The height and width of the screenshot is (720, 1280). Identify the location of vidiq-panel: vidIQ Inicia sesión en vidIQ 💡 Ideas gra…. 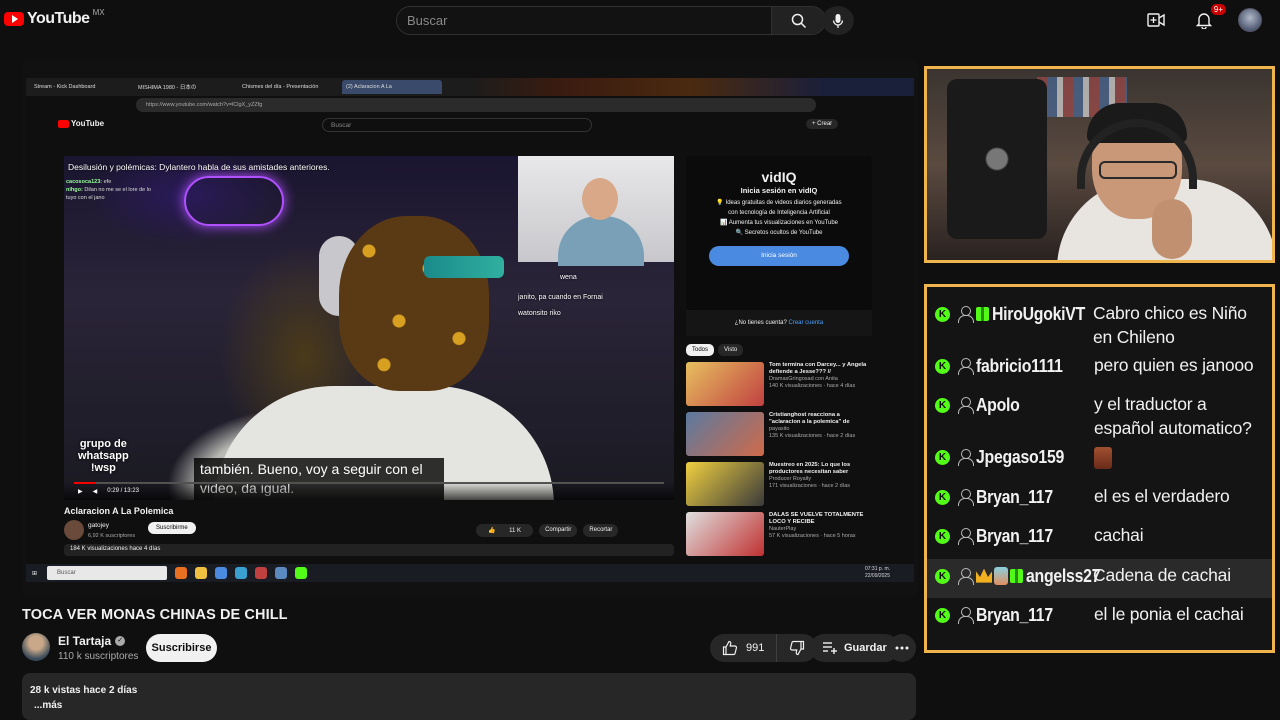
(779, 233).